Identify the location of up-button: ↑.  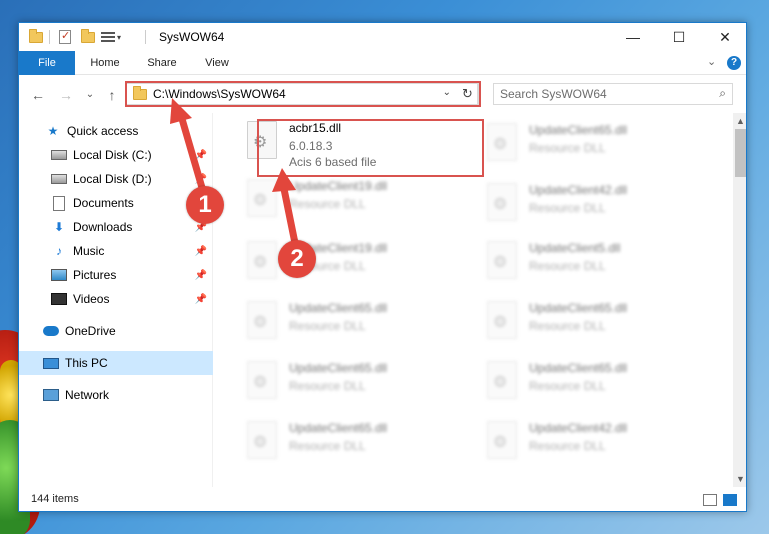
(112, 95).